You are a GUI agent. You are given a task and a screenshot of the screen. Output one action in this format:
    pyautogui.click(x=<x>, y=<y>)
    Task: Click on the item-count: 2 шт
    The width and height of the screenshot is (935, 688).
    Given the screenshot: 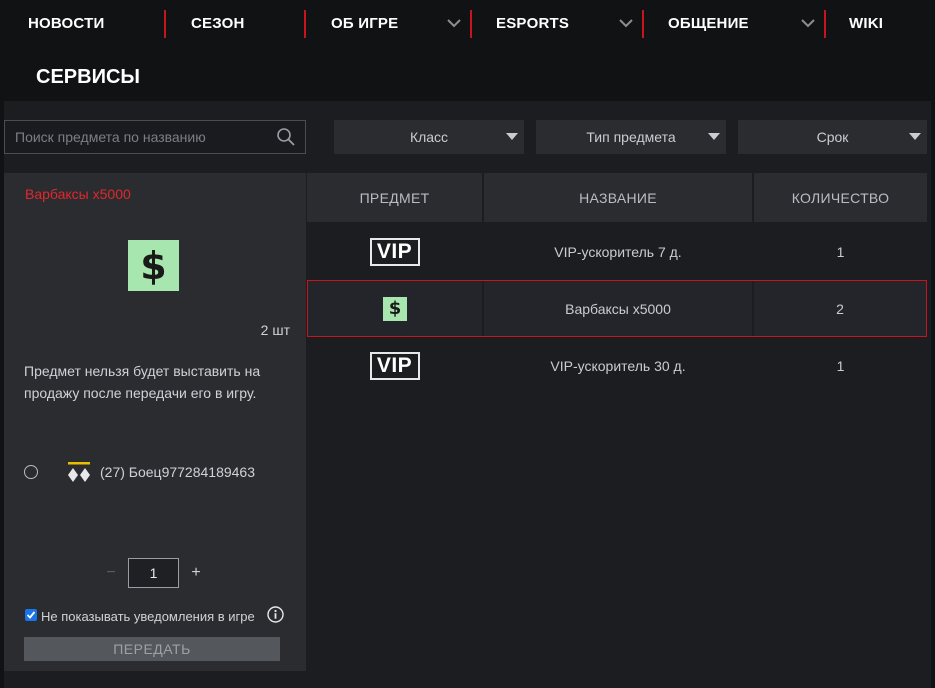 What is the action you would take?
    pyautogui.click(x=275, y=330)
    